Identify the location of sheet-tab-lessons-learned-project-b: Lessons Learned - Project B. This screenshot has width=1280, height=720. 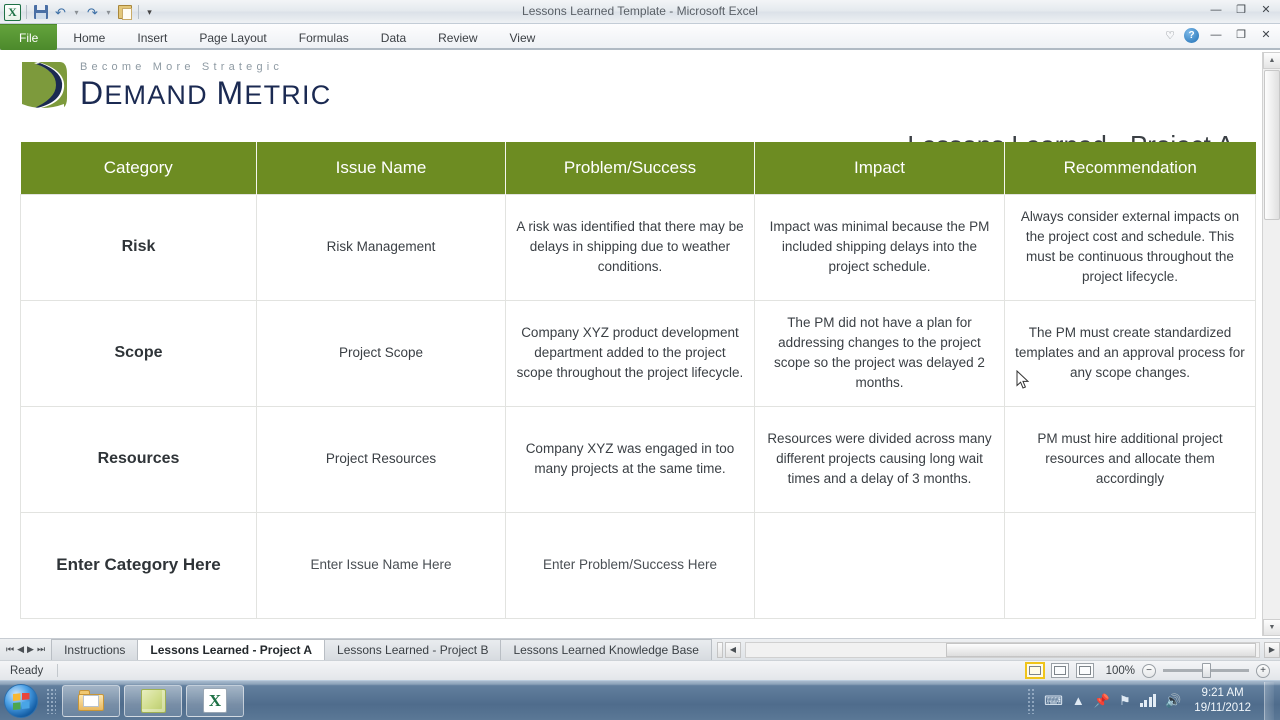
(413, 649).